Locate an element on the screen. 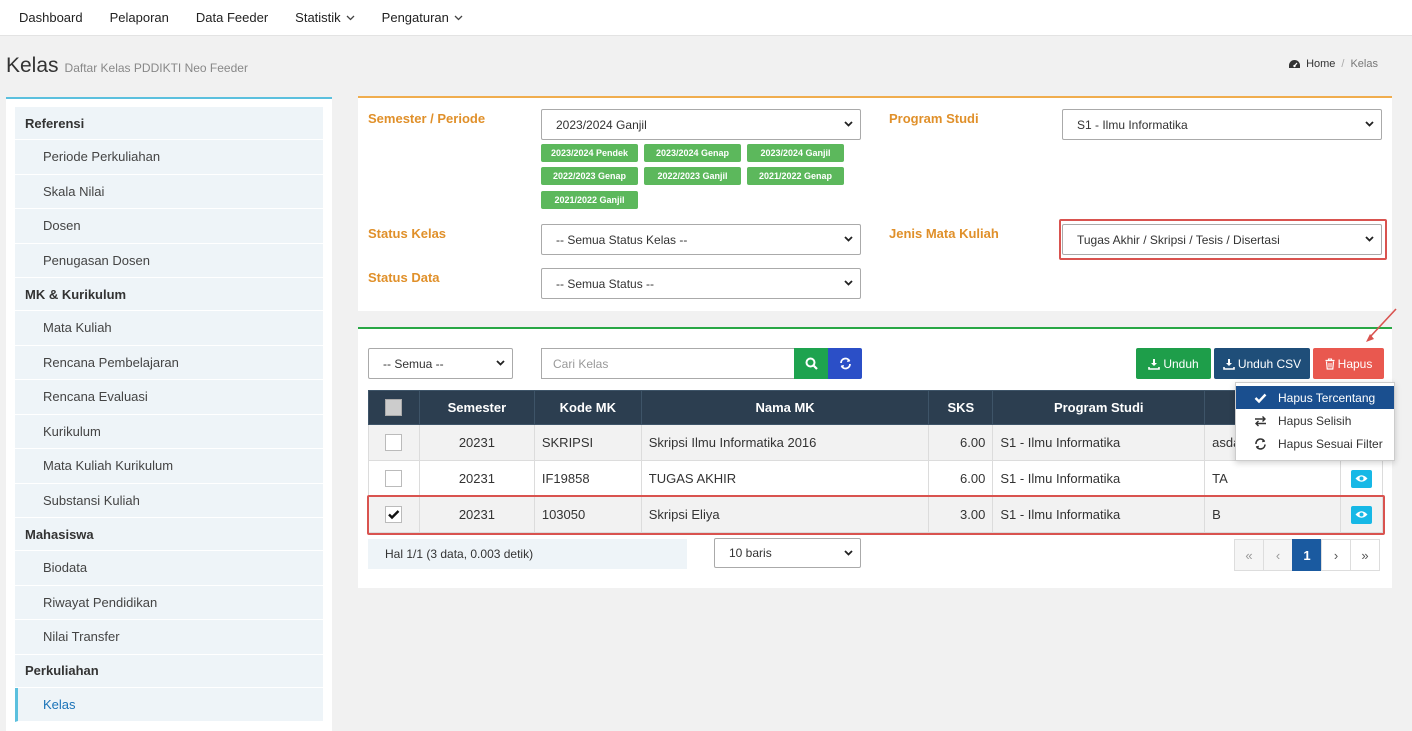  dashboard-icon is located at coordinates (1295, 63).